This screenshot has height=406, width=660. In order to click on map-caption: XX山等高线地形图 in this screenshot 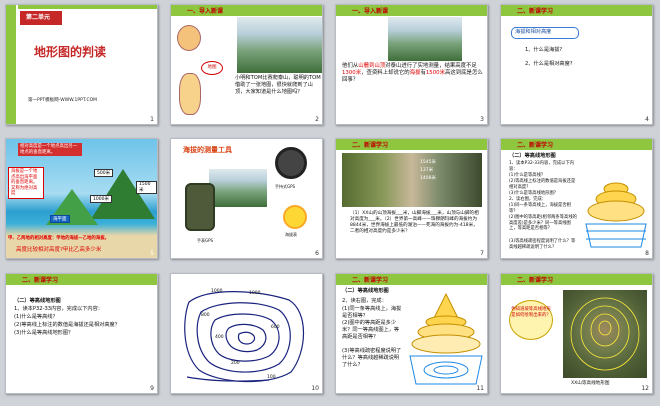, I will do `click(590, 383)`.